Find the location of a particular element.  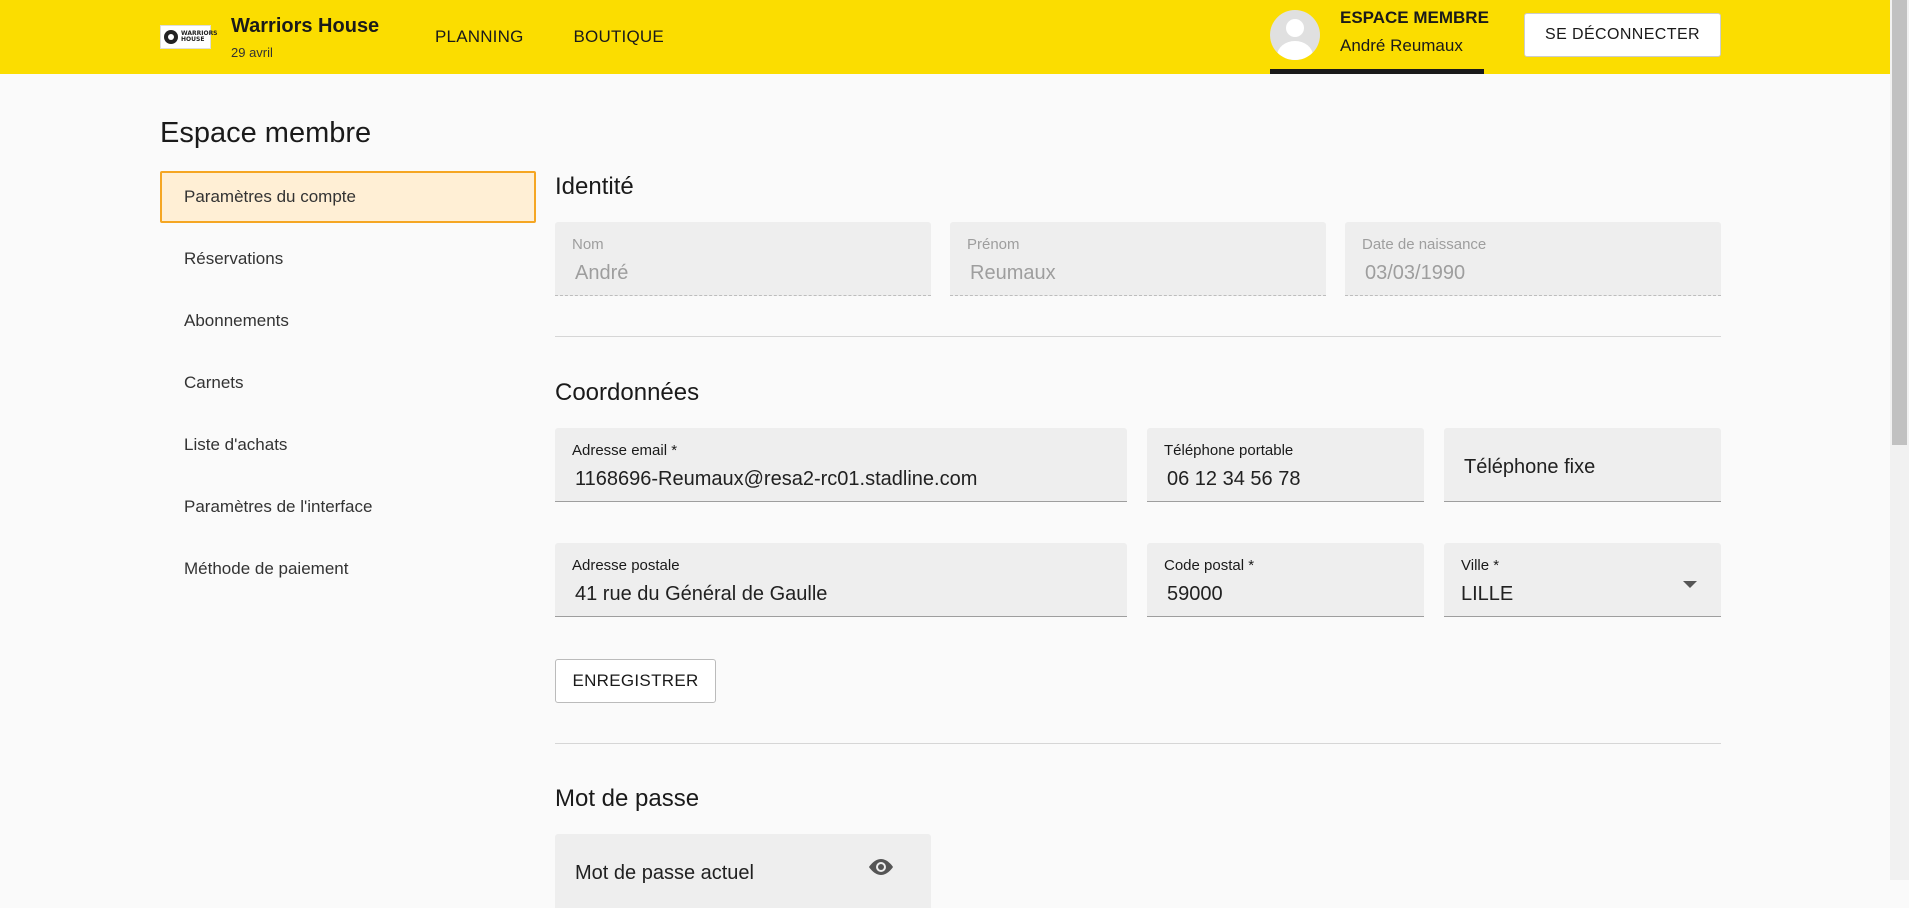

logo-emblem-icon is located at coordinates (171, 37).